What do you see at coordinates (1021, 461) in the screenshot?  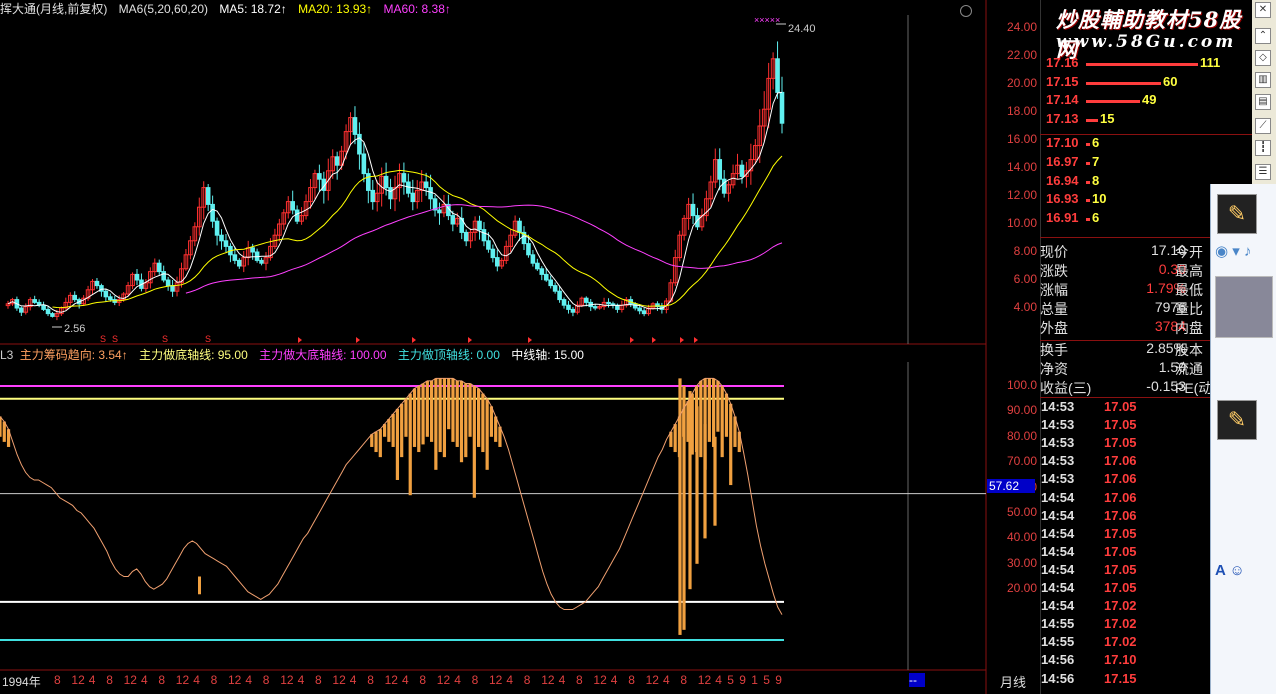 I see `indicator-tick: 70.00` at bounding box center [1021, 461].